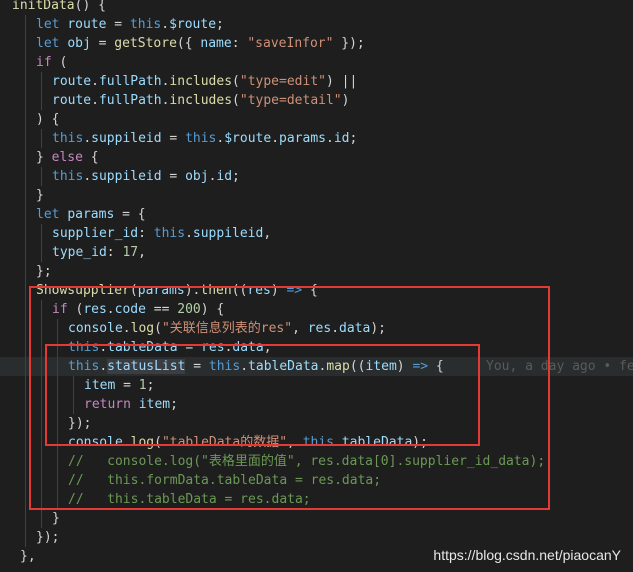 The image size is (633, 572). What do you see at coordinates (130, 24) in the screenshot?
I see `code-text: let route = this.$route;` at bounding box center [130, 24].